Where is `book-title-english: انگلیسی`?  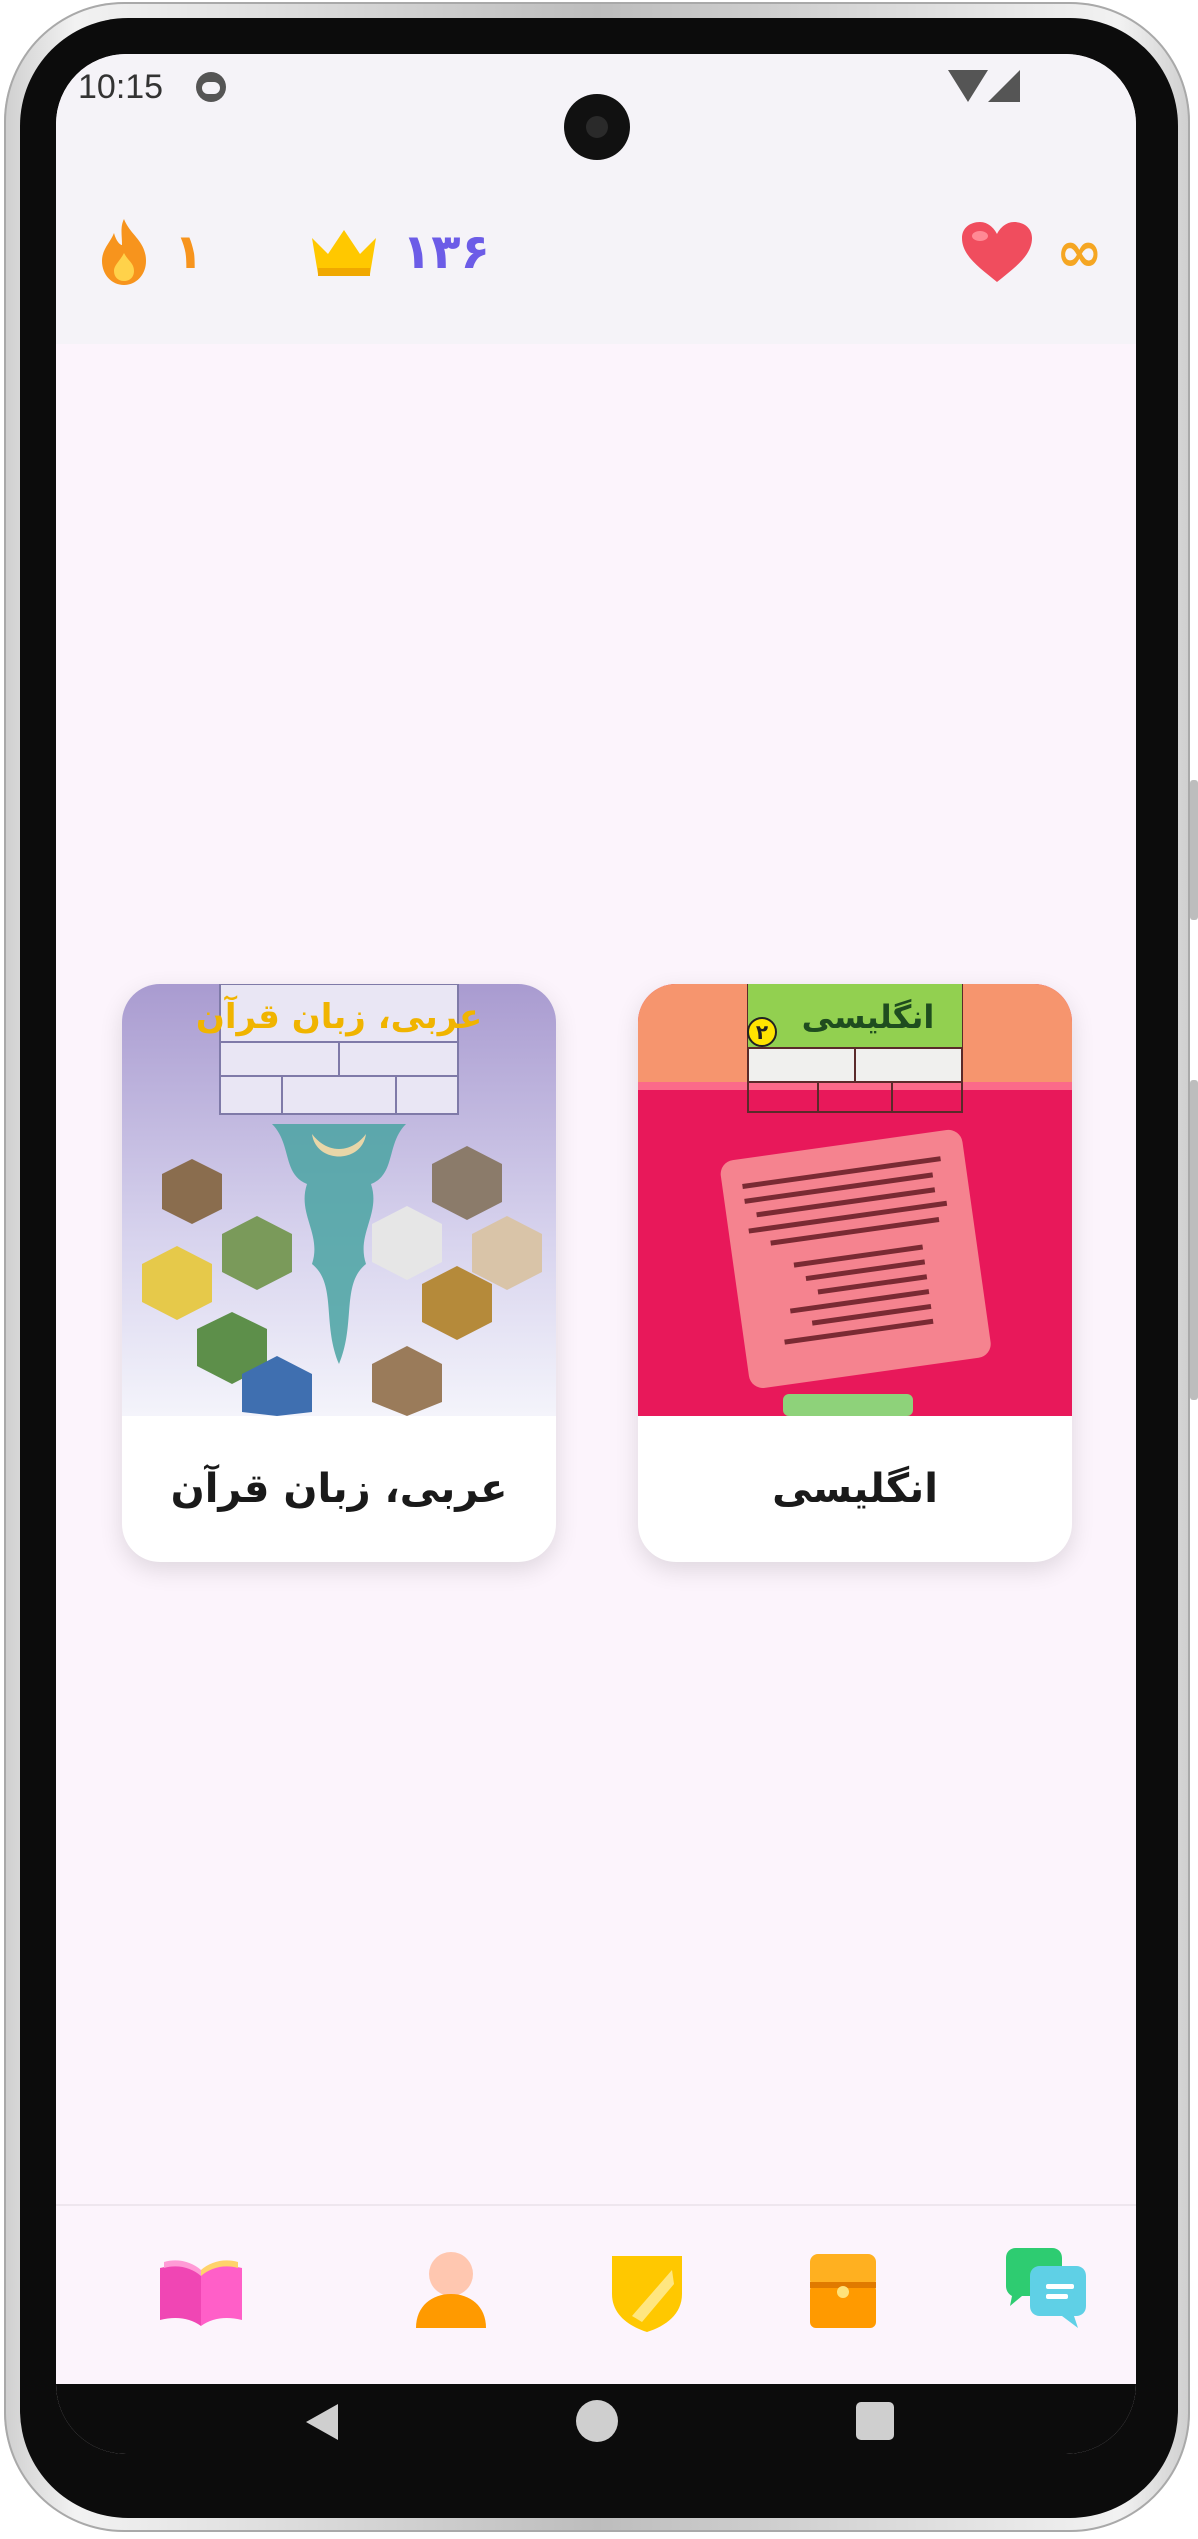 book-title-english: انگلیسی is located at coordinates (855, 1489).